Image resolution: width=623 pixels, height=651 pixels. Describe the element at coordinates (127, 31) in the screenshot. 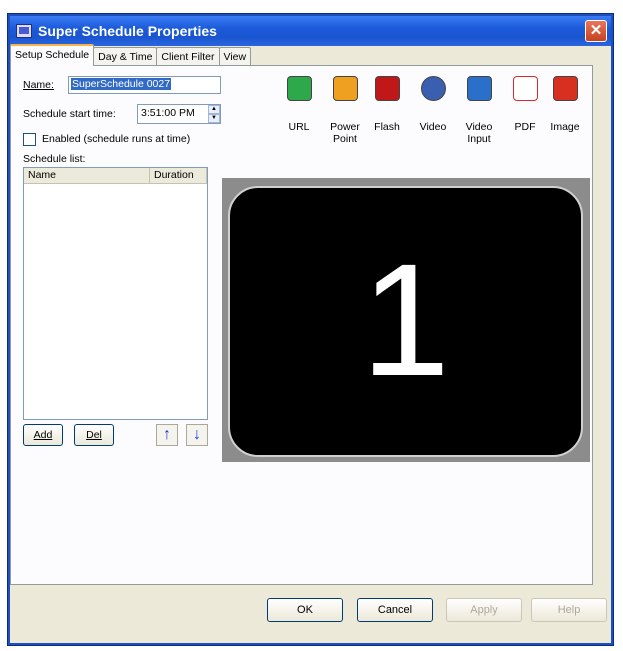

I see `window-title: Super Schedule Properties` at that location.